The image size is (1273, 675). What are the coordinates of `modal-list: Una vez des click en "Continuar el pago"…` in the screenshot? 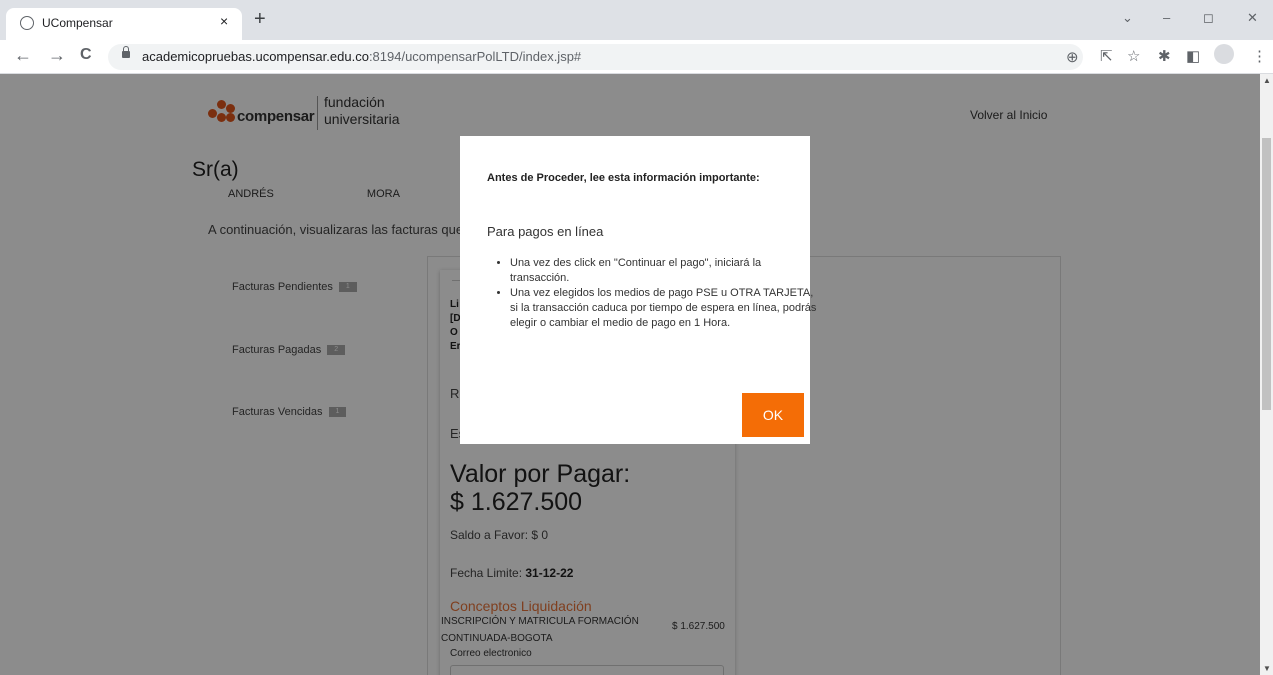 It's located at (654, 293).